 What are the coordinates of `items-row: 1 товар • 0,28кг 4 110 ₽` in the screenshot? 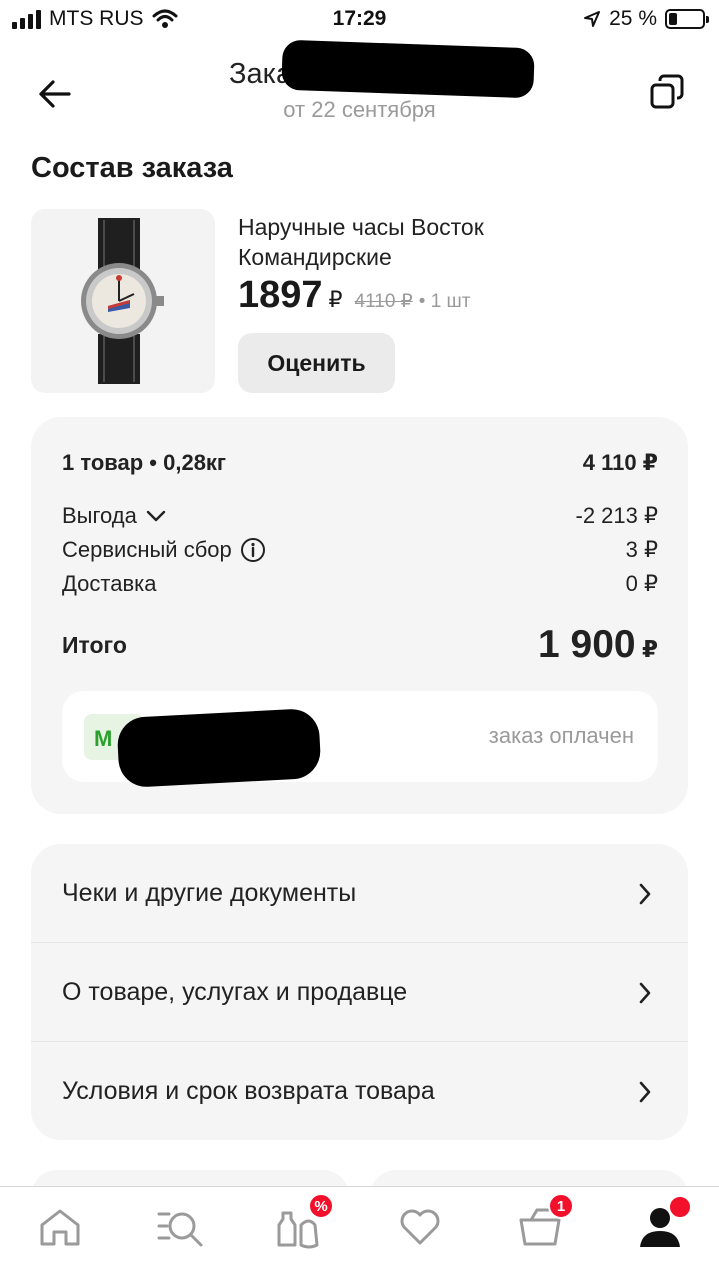 It's located at (360, 463).